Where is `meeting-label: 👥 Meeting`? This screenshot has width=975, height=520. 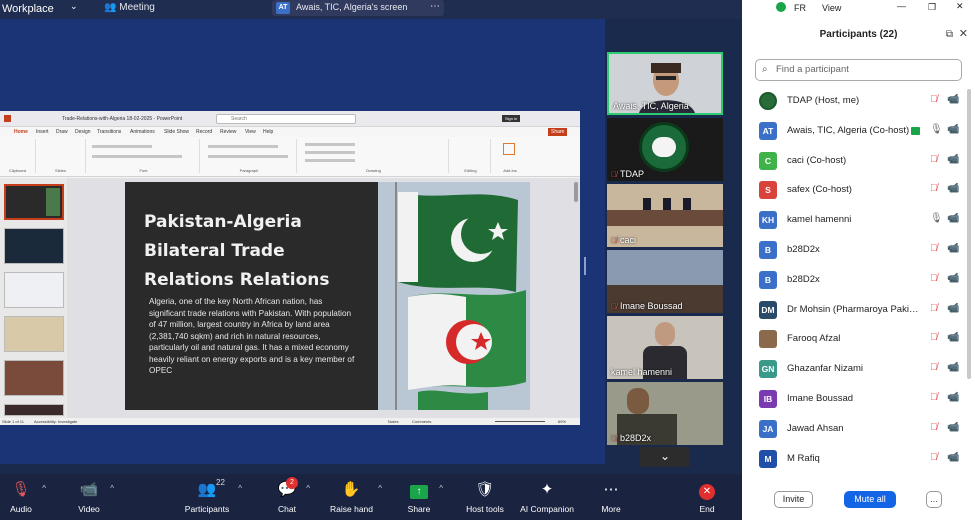
meeting-label: 👥 Meeting is located at coordinates (129, 7).